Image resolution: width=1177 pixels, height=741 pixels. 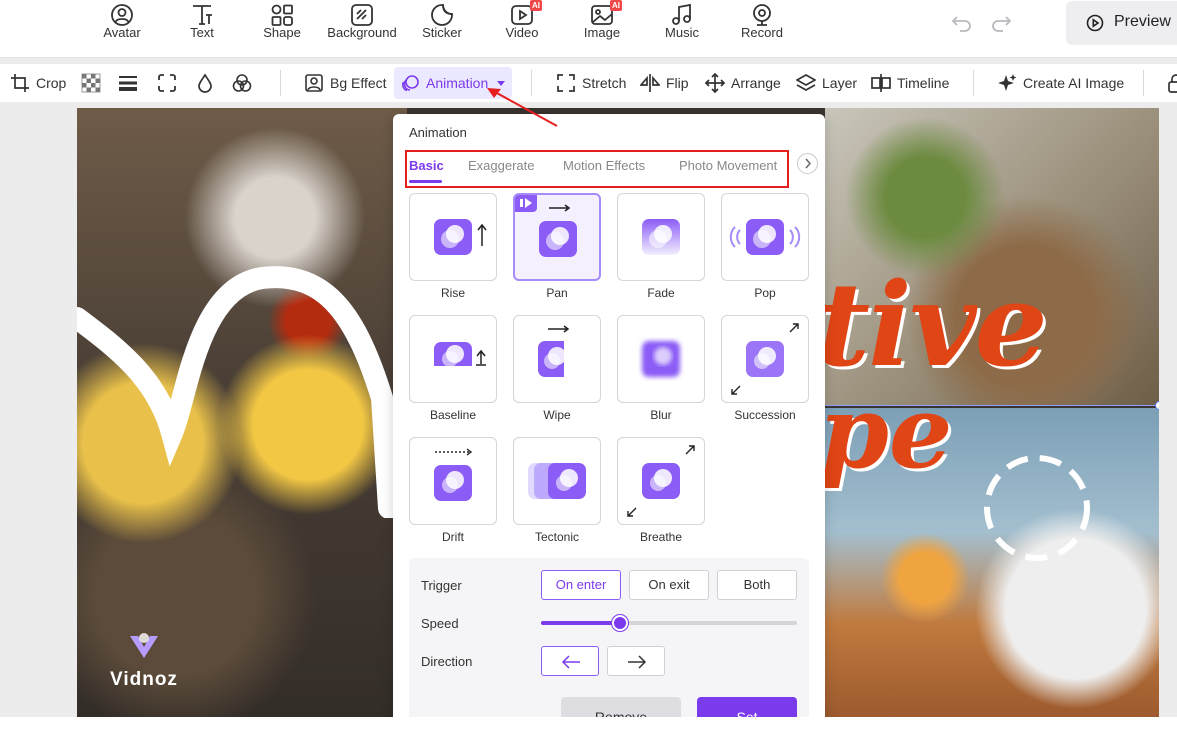 What do you see at coordinates (661, 415) in the screenshot?
I see `animation-blur-label: Blur` at bounding box center [661, 415].